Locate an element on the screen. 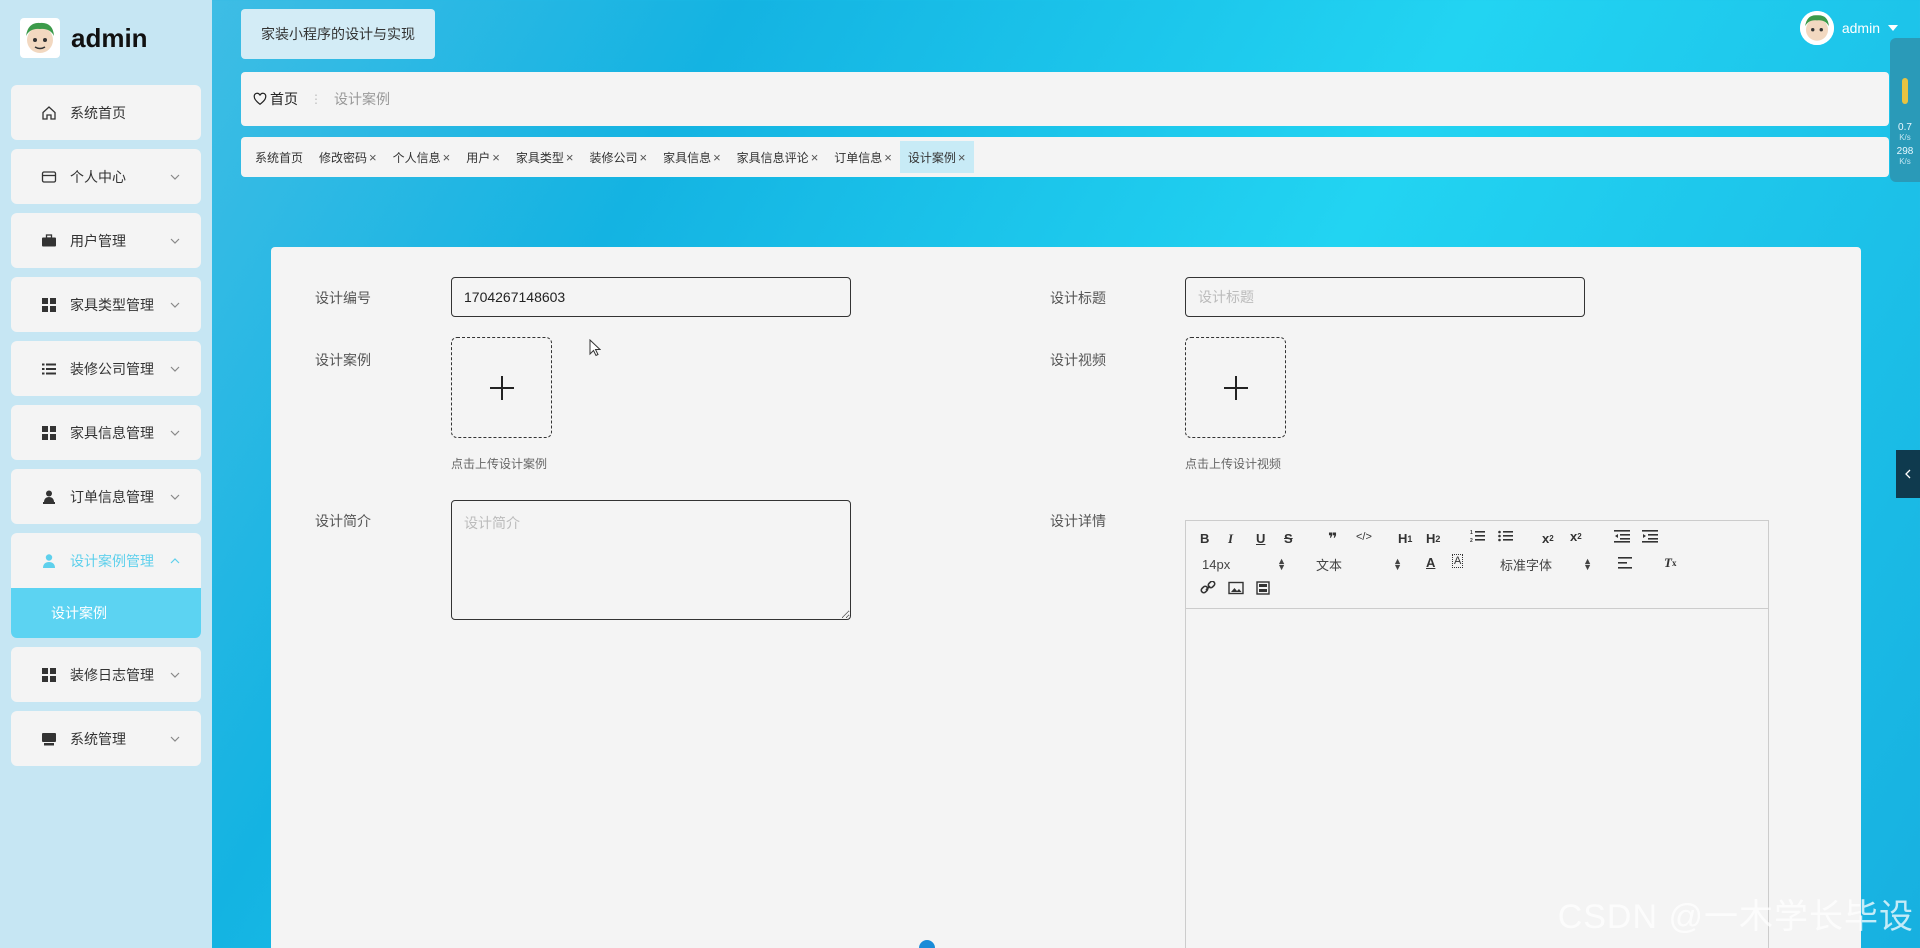 This screenshot has height=948, width=1920. select-arrows-icon: ▲ ▼ is located at coordinates (1281, 564).